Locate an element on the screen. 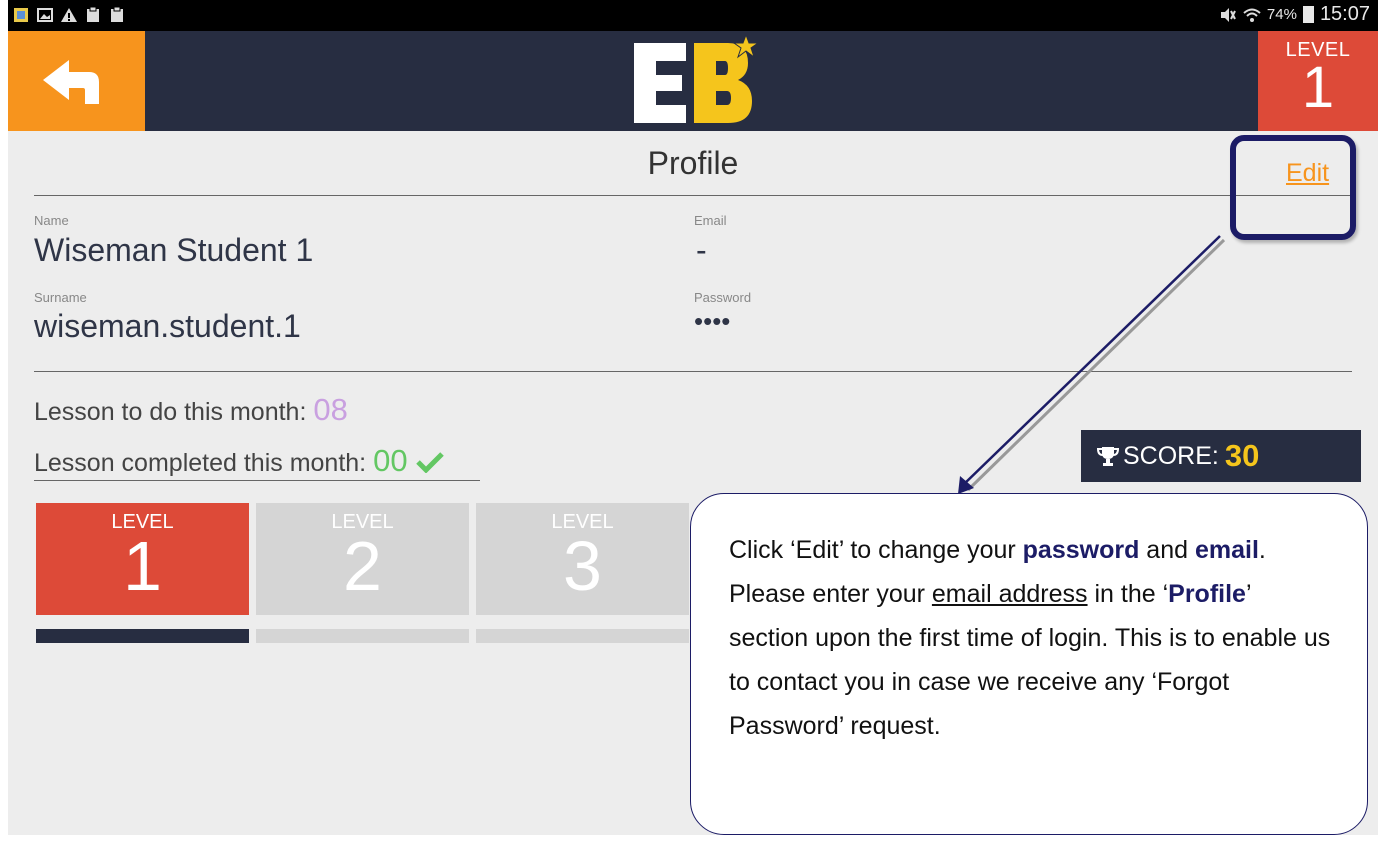 This screenshot has width=1386, height=861. level-tile-number: 1 is located at coordinates (142, 566).